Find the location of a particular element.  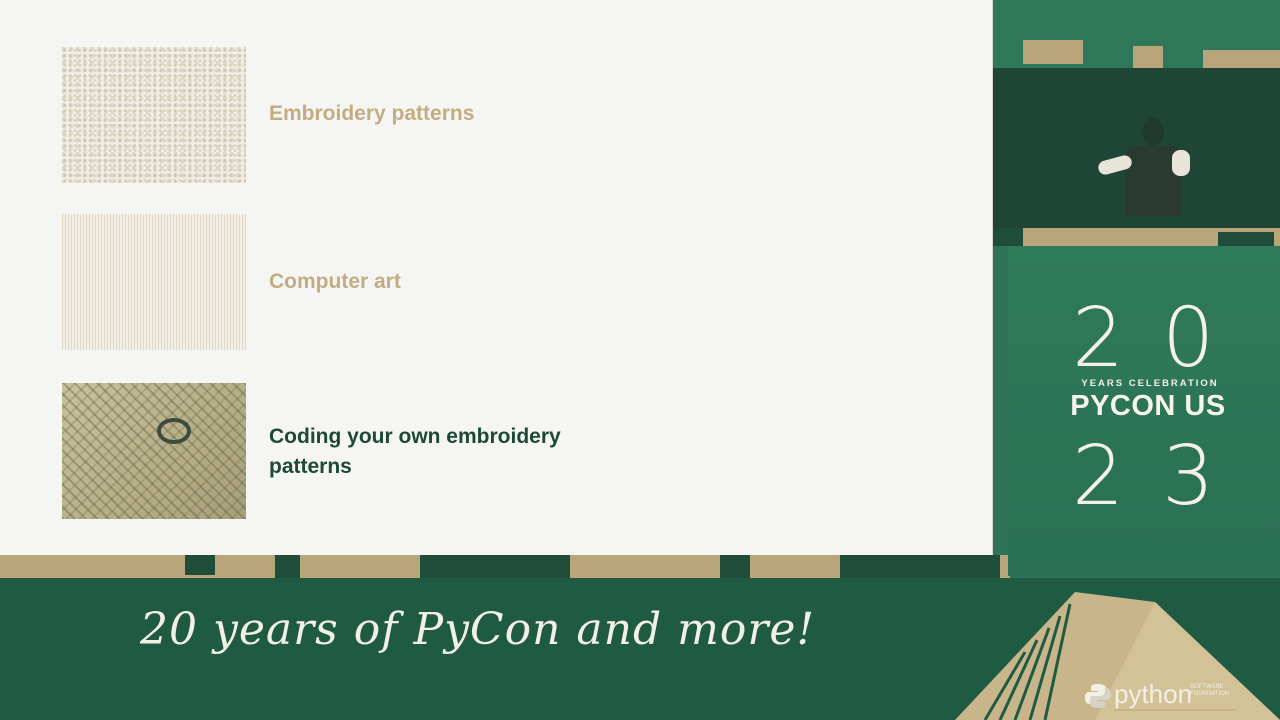

item-label-computer-art: Computer art is located at coordinates (335, 281).